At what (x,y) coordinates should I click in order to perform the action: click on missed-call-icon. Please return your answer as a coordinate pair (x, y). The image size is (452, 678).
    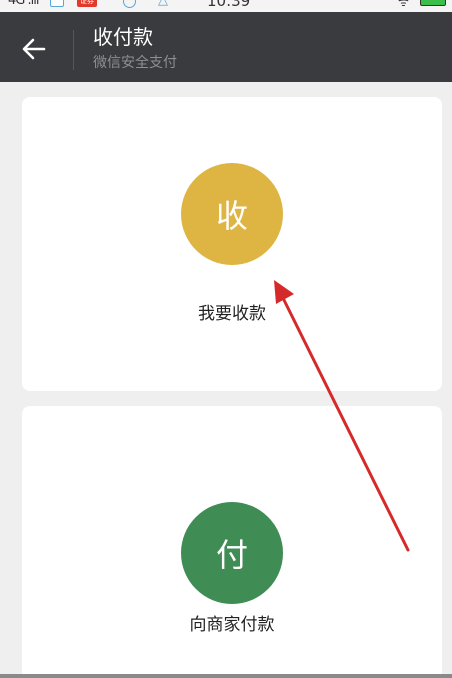
    Looking at the image, I should click on (129, 4).